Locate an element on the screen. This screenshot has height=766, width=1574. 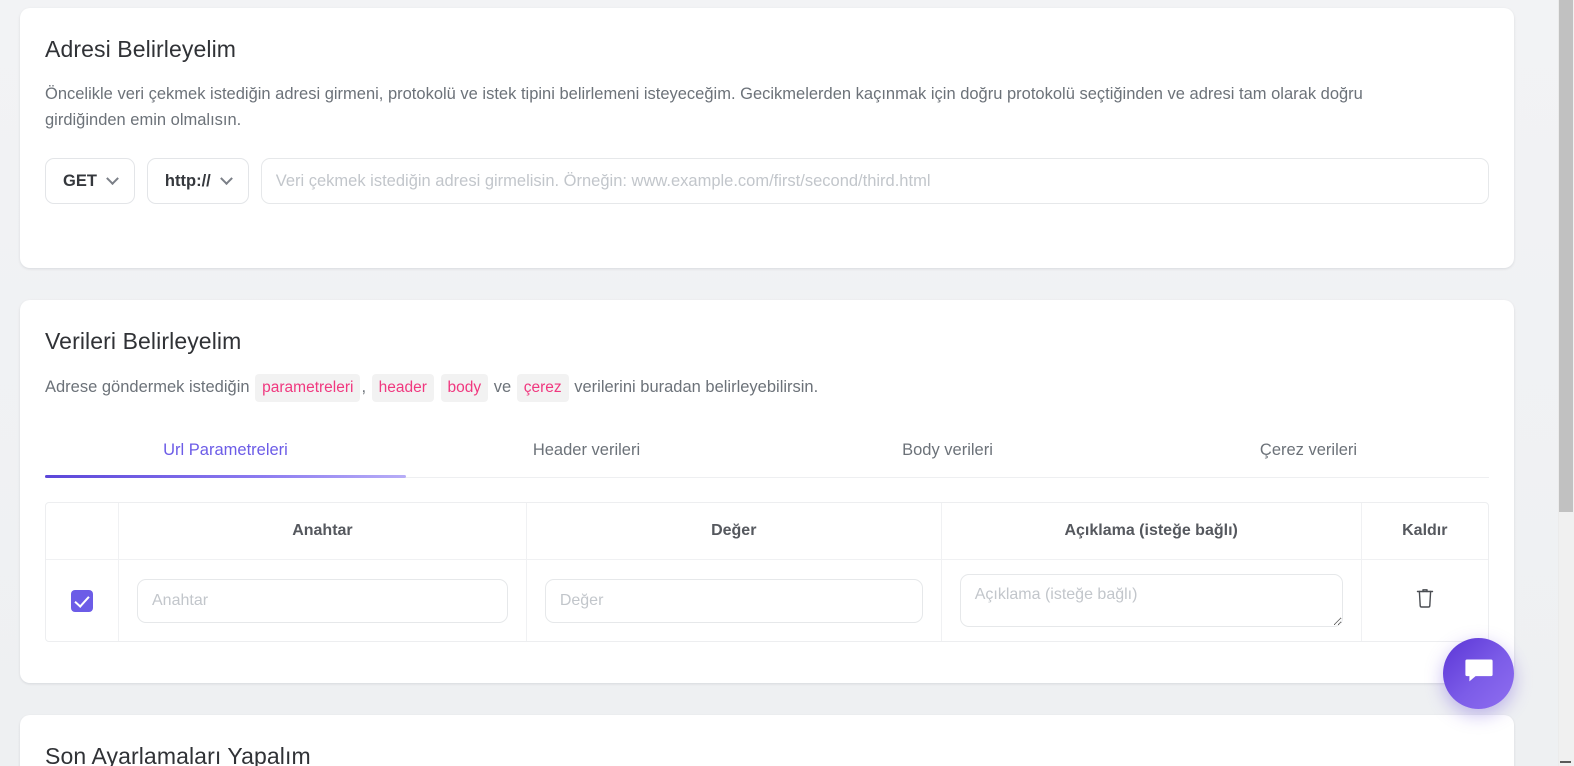
vertical-scrollbar-track is located at coordinates (1566, 383).